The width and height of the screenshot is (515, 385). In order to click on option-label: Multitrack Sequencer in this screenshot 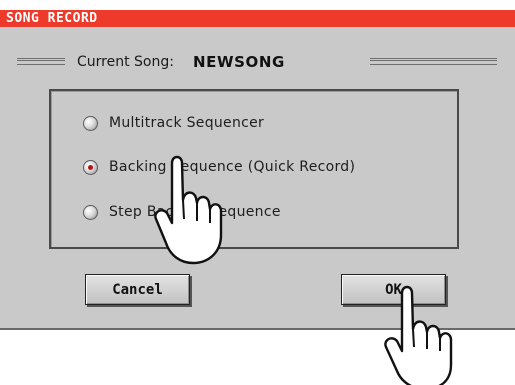, I will do `click(187, 123)`.